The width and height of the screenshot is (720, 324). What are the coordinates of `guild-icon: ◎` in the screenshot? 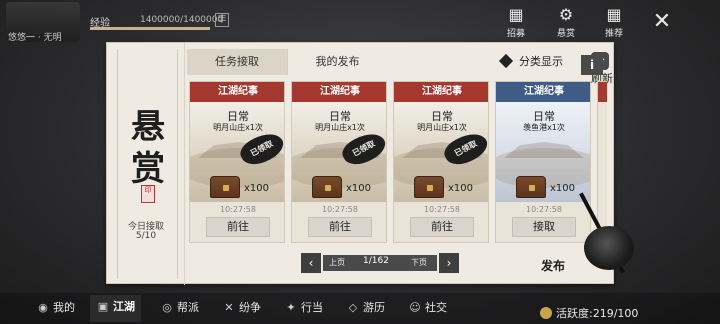 It's located at (167, 307).